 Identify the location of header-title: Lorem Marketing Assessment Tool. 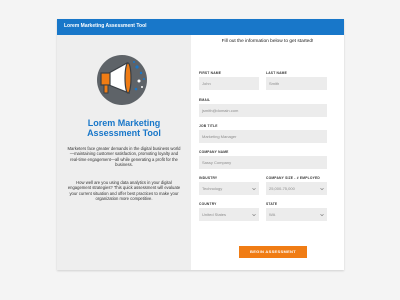
(105, 26).